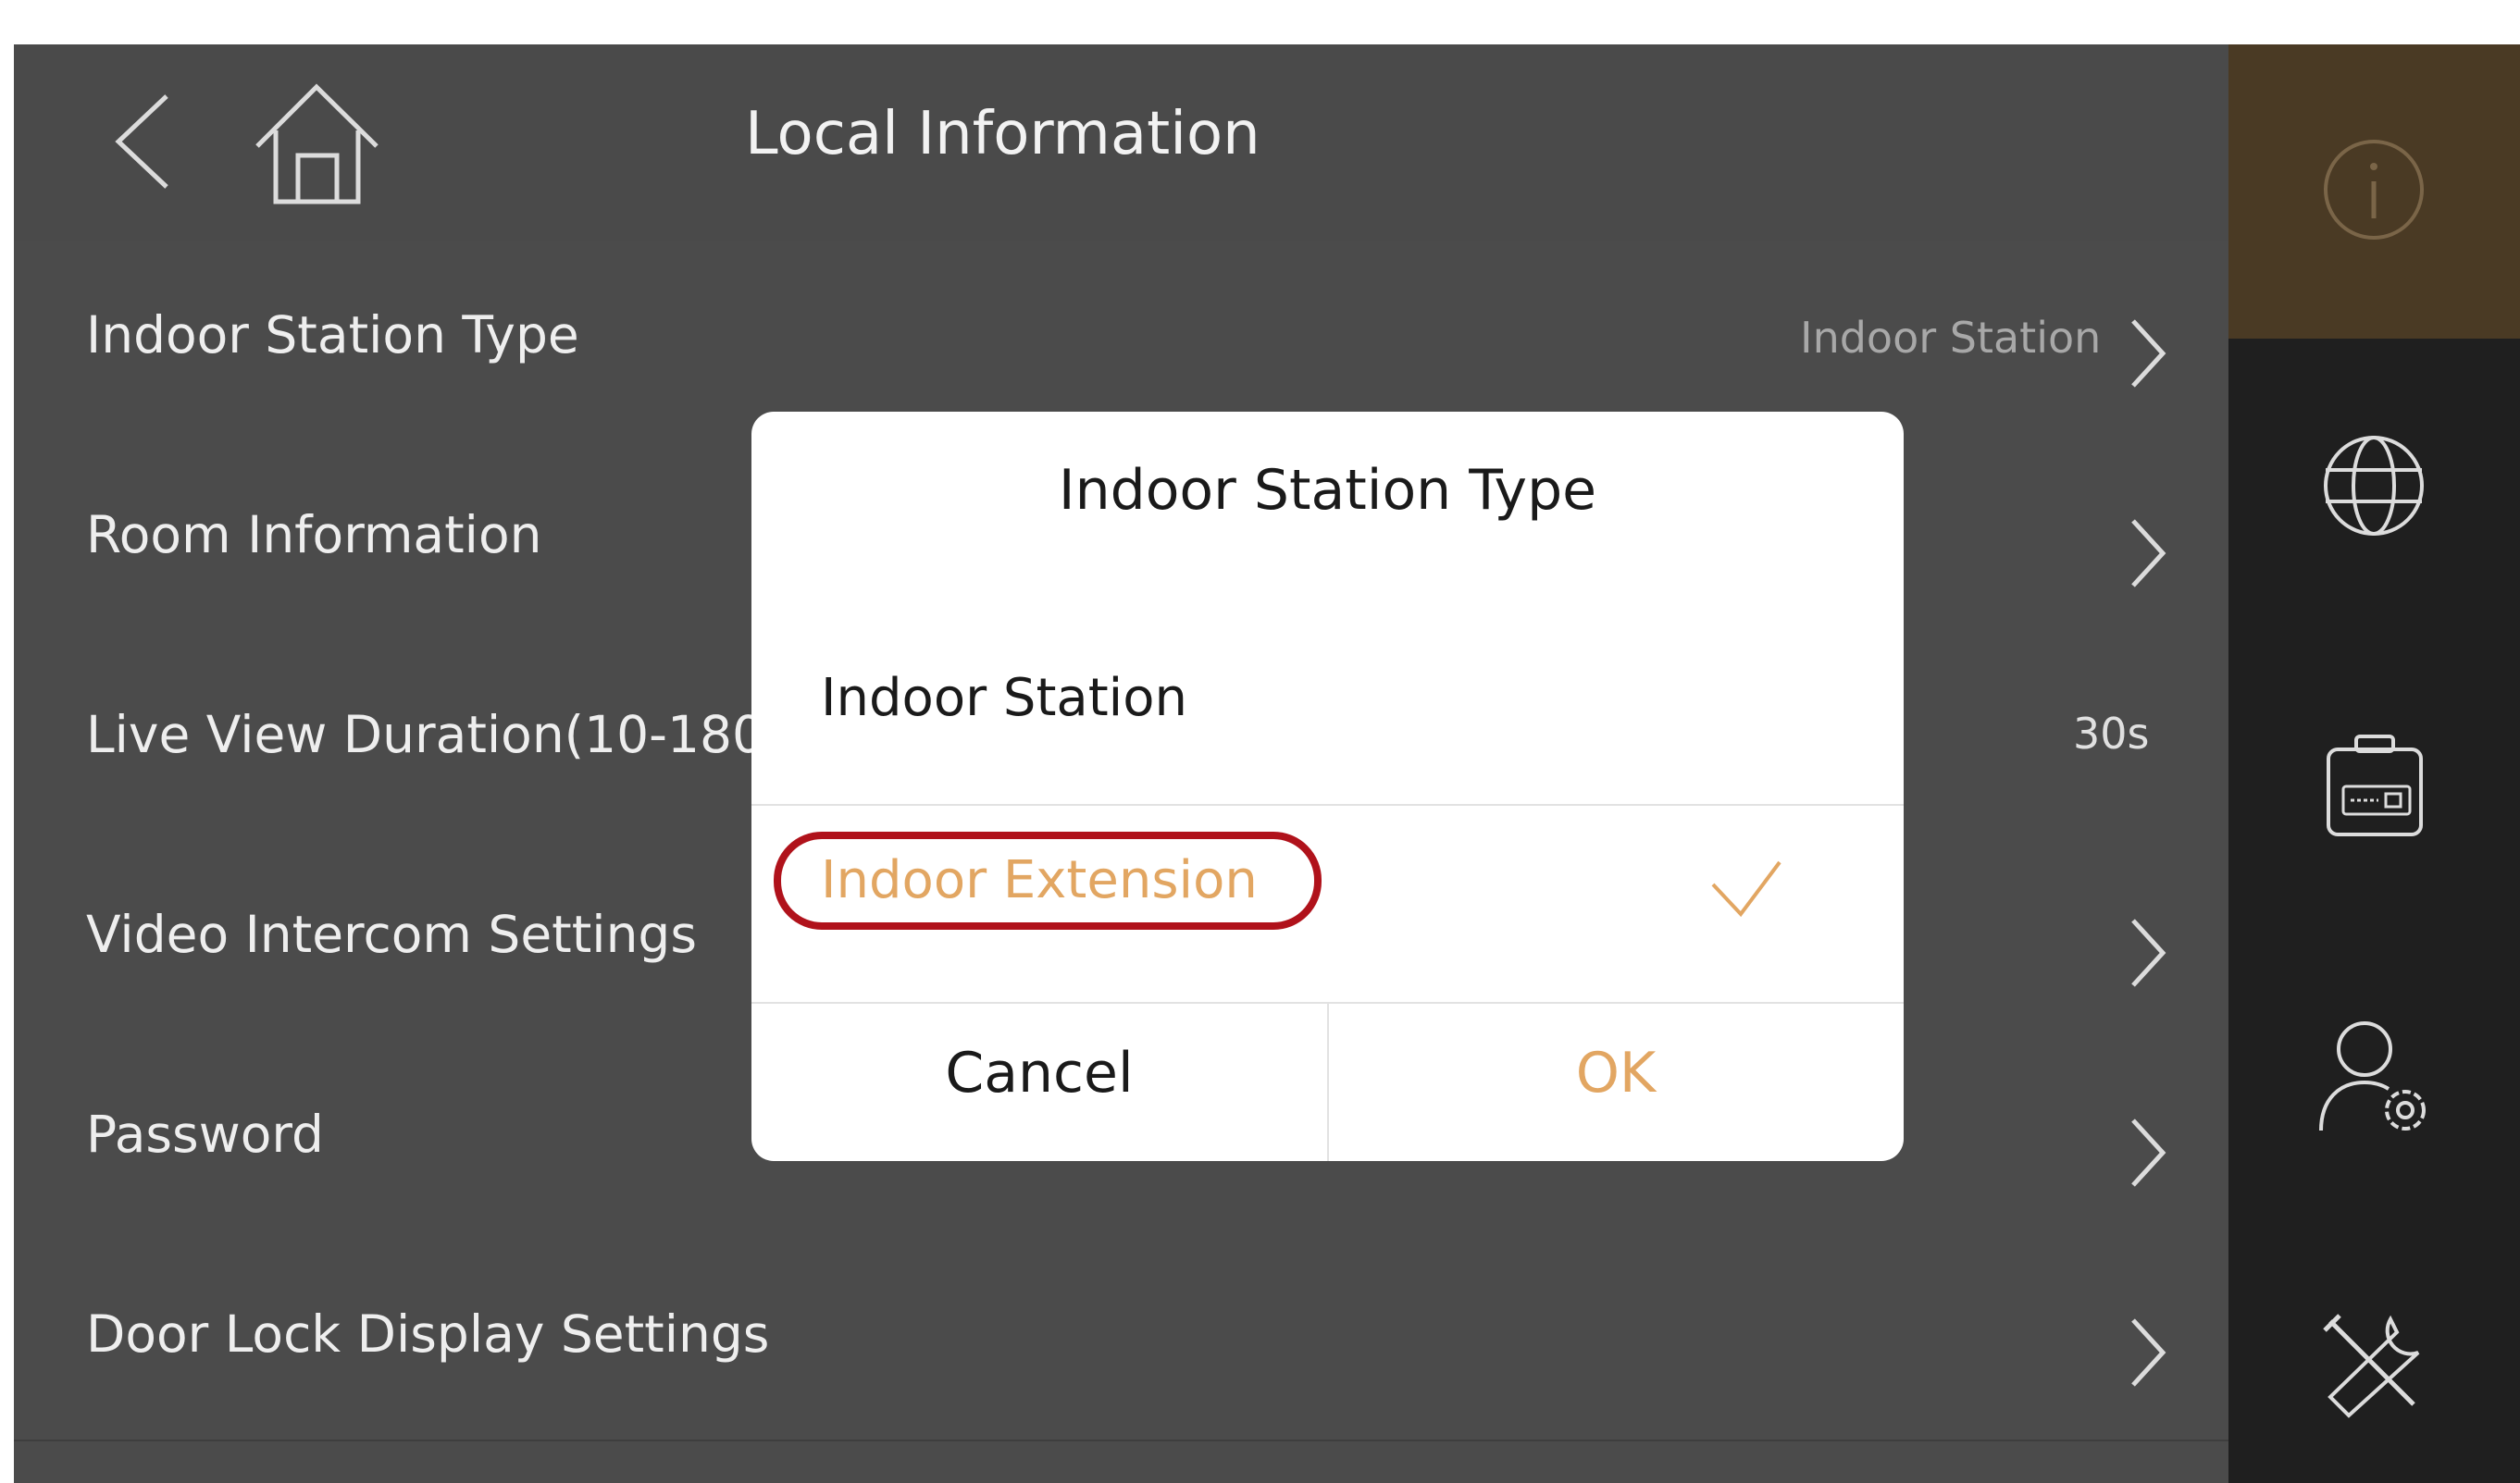 The height and width of the screenshot is (1483, 2520). What do you see at coordinates (1616, 1082) in the screenshot?
I see `ok-button: OK` at bounding box center [1616, 1082].